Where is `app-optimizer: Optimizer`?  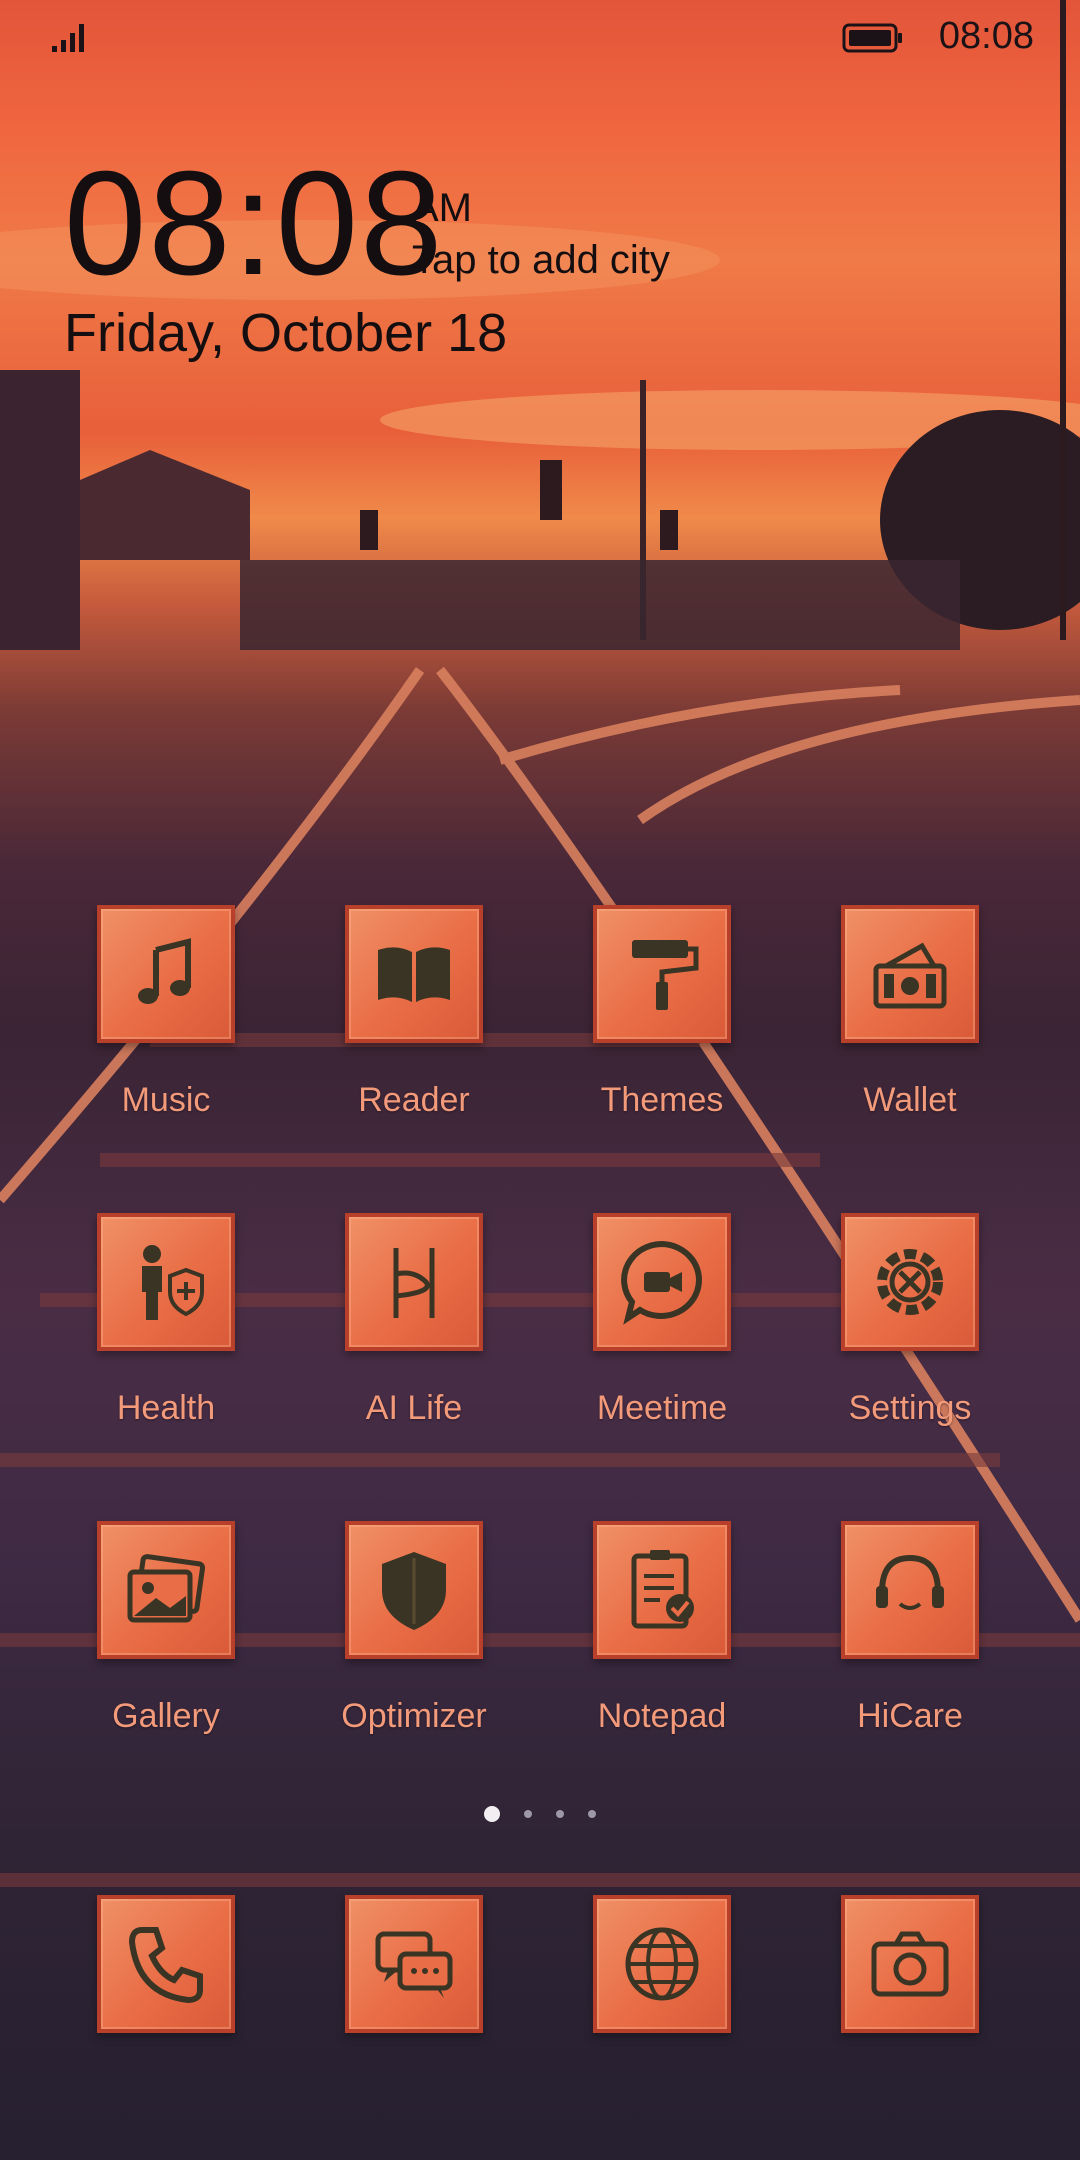 app-optimizer: Optimizer is located at coordinates (414, 1628).